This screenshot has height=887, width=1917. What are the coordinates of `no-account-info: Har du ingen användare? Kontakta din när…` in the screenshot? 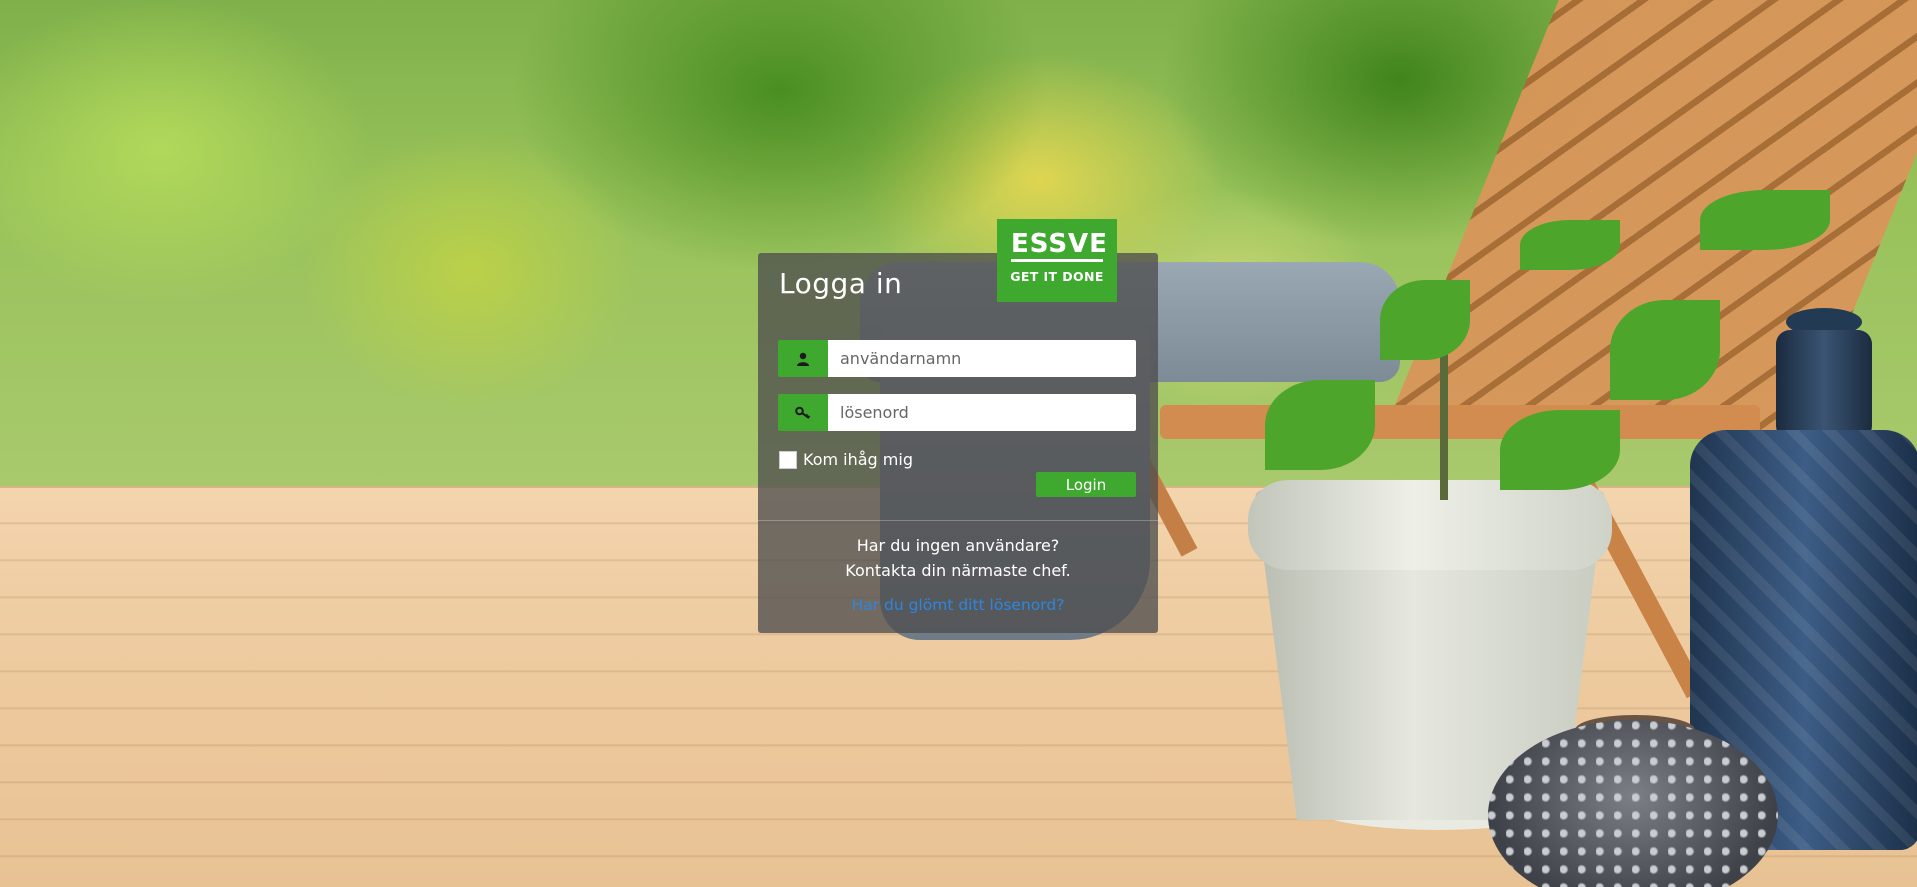 It's located at (958, 558).